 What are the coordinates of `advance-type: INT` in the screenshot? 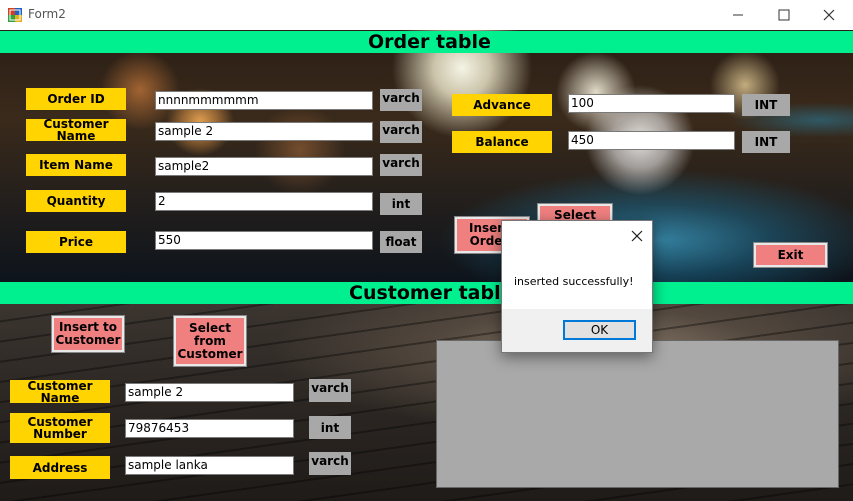 It's located at (766, 105).